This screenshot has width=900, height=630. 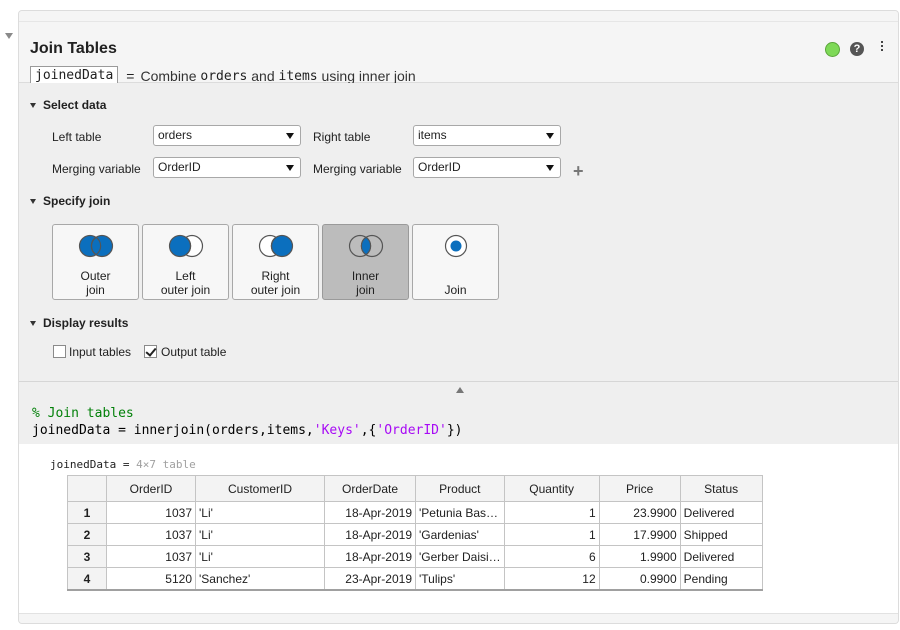 I want to click on column-header: Status, so click(x=721, y=488).